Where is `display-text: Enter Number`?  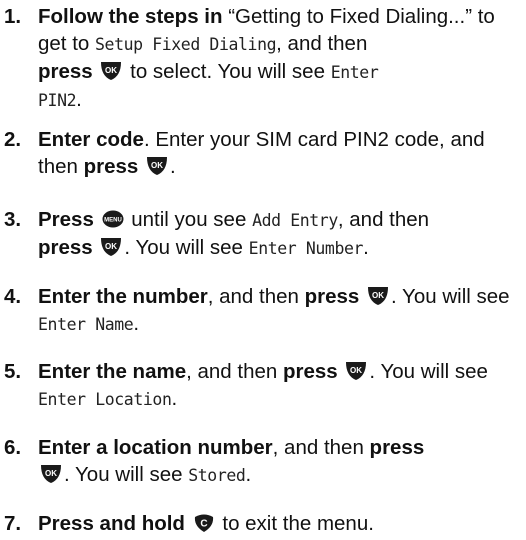
display-text: Enter Number is located at coordinates (306, 248).